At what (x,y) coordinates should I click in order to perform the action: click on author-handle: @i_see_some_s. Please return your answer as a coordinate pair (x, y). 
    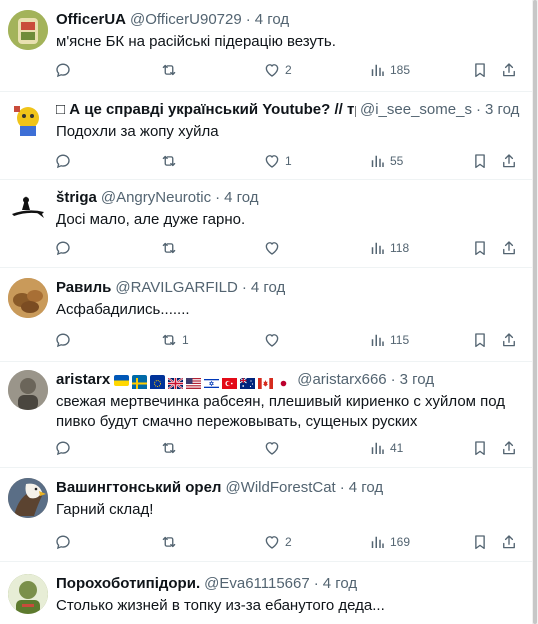
    Looking at the image, I should click on (416, 110).